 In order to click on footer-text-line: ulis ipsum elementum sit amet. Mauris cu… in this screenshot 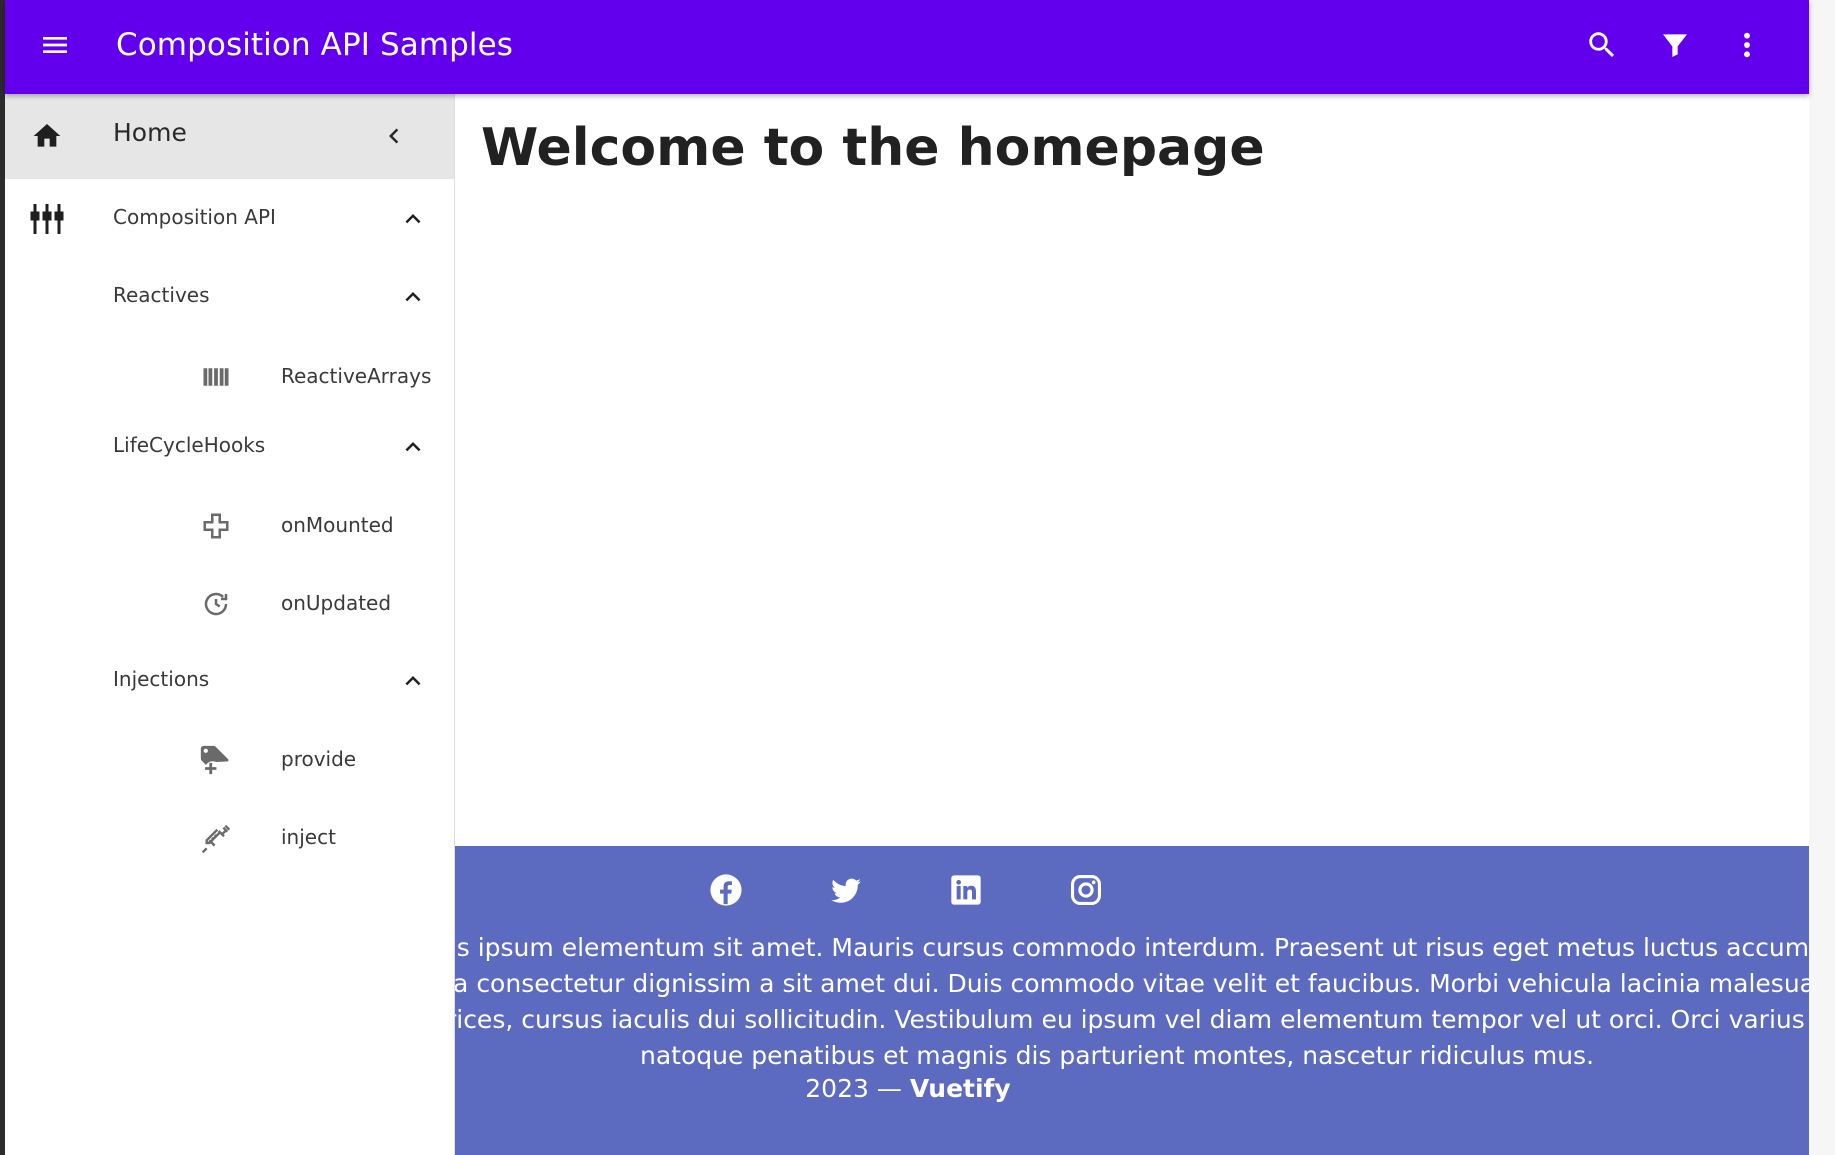, I will do `click(1132, 947)`.